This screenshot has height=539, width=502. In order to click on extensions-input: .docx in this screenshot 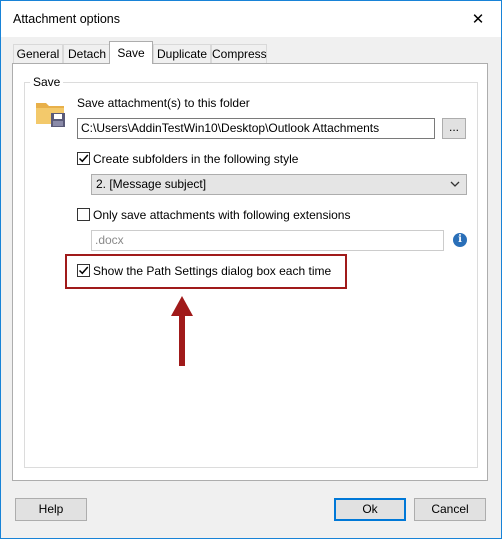, I will do `click(267, 240)`.